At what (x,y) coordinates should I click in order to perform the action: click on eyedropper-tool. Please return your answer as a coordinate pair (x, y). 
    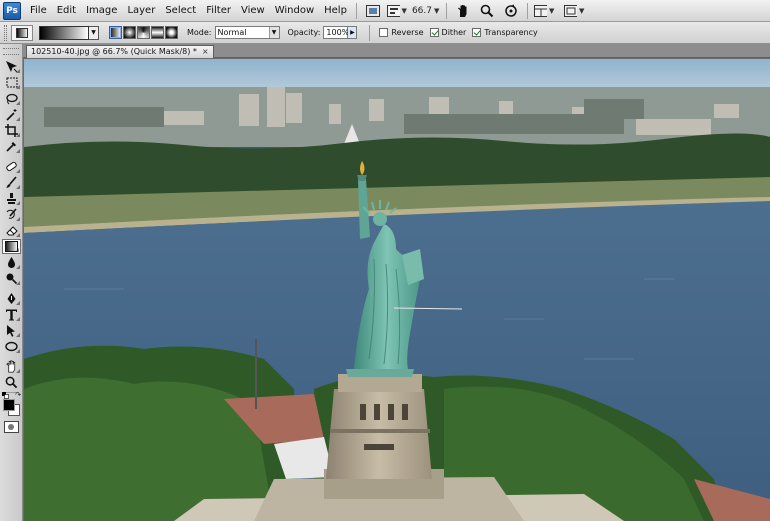
    Looking at the image, I should click on (11, 146).